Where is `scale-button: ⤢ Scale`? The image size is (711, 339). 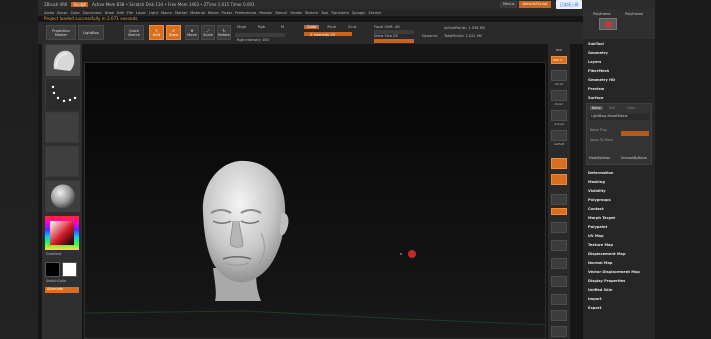 scale-button: ⤢ Scale is located at coordinates (208, 32).